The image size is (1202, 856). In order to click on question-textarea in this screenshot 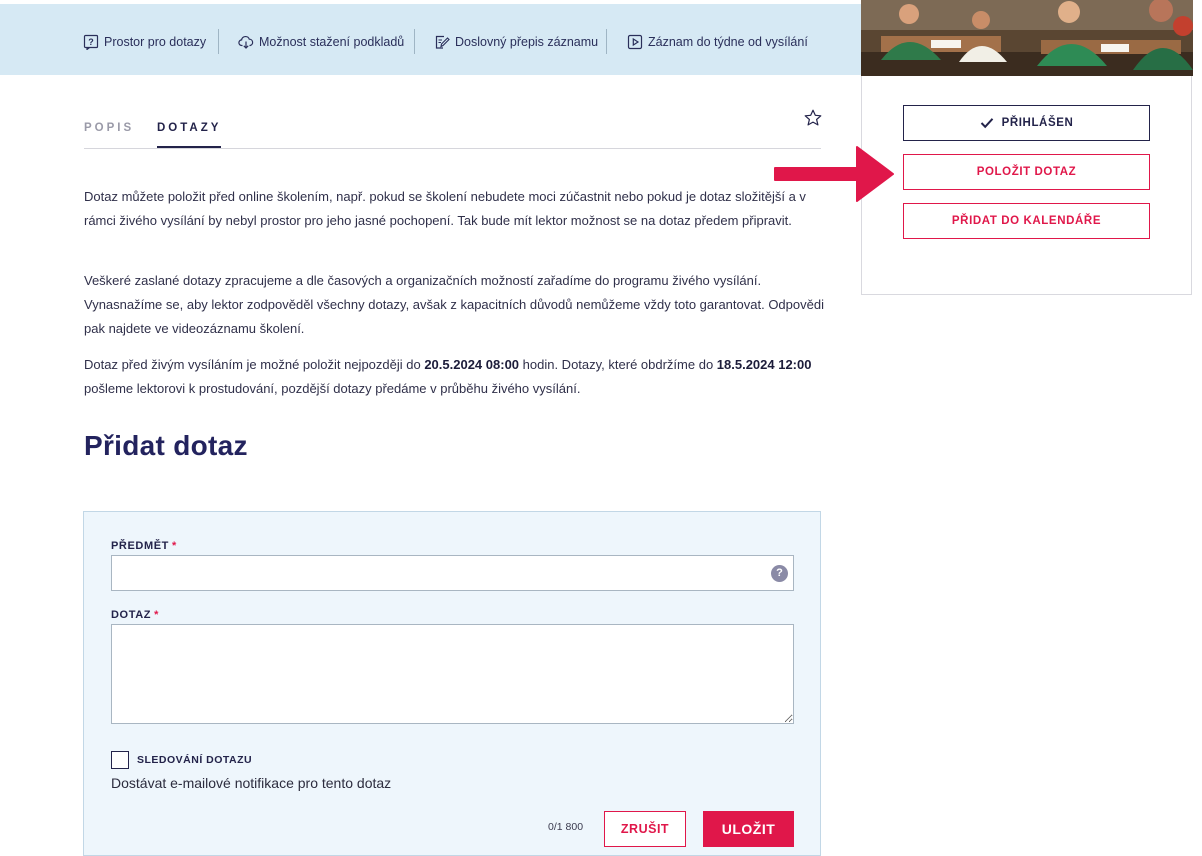, I will do `click(452, 674)`.